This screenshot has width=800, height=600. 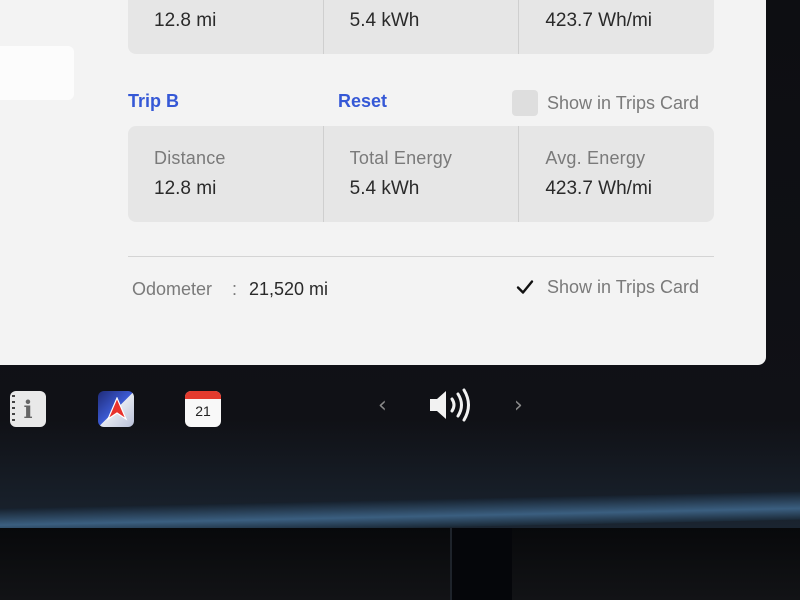 I want to click on calendar-header, so click(x=203, y=395).